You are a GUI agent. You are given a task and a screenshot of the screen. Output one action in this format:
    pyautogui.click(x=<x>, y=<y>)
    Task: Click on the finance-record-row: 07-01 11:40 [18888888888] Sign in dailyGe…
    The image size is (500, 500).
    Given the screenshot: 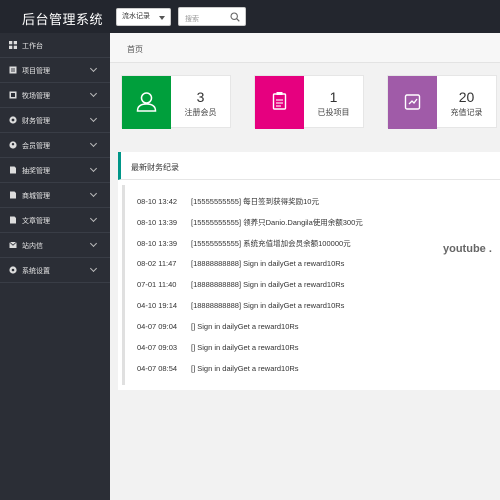 What is the action you would take?
    pyautogui.click(x=240, y=286)
    